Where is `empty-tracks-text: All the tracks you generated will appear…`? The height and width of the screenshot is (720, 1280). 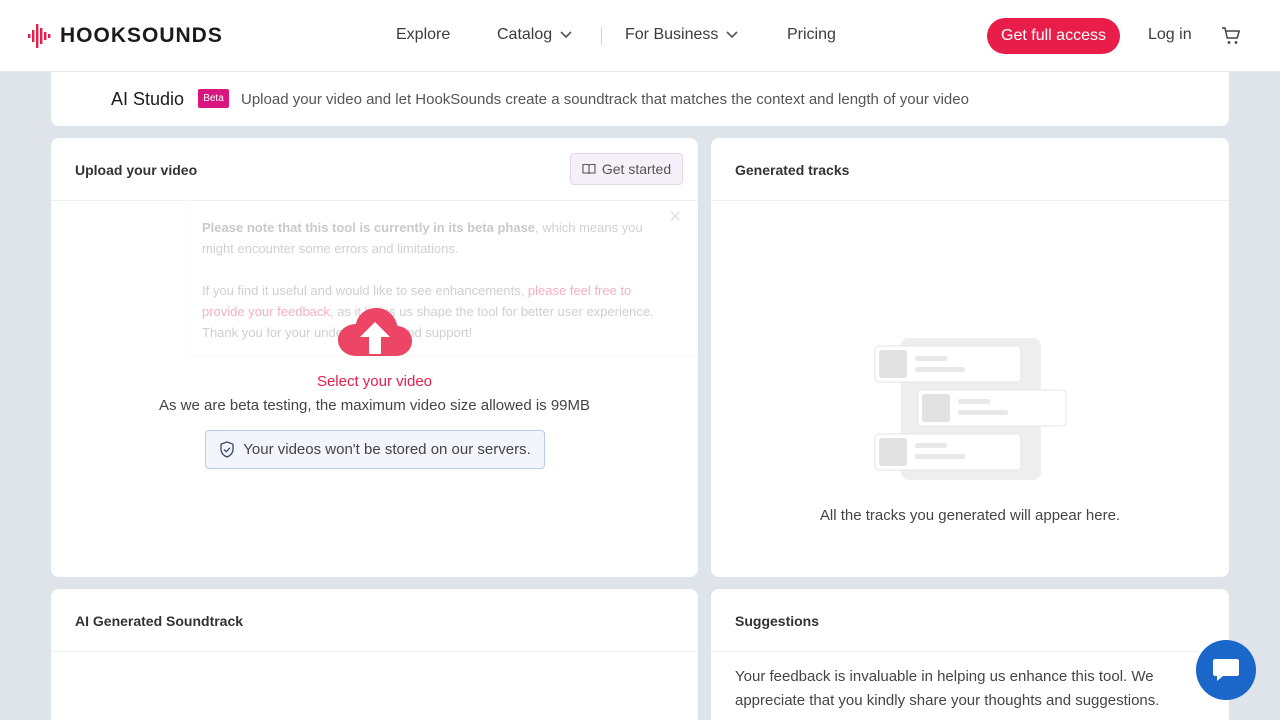
empty-tracks-text: All the tracks you generated will appear… is located at coordinates (970, 515).